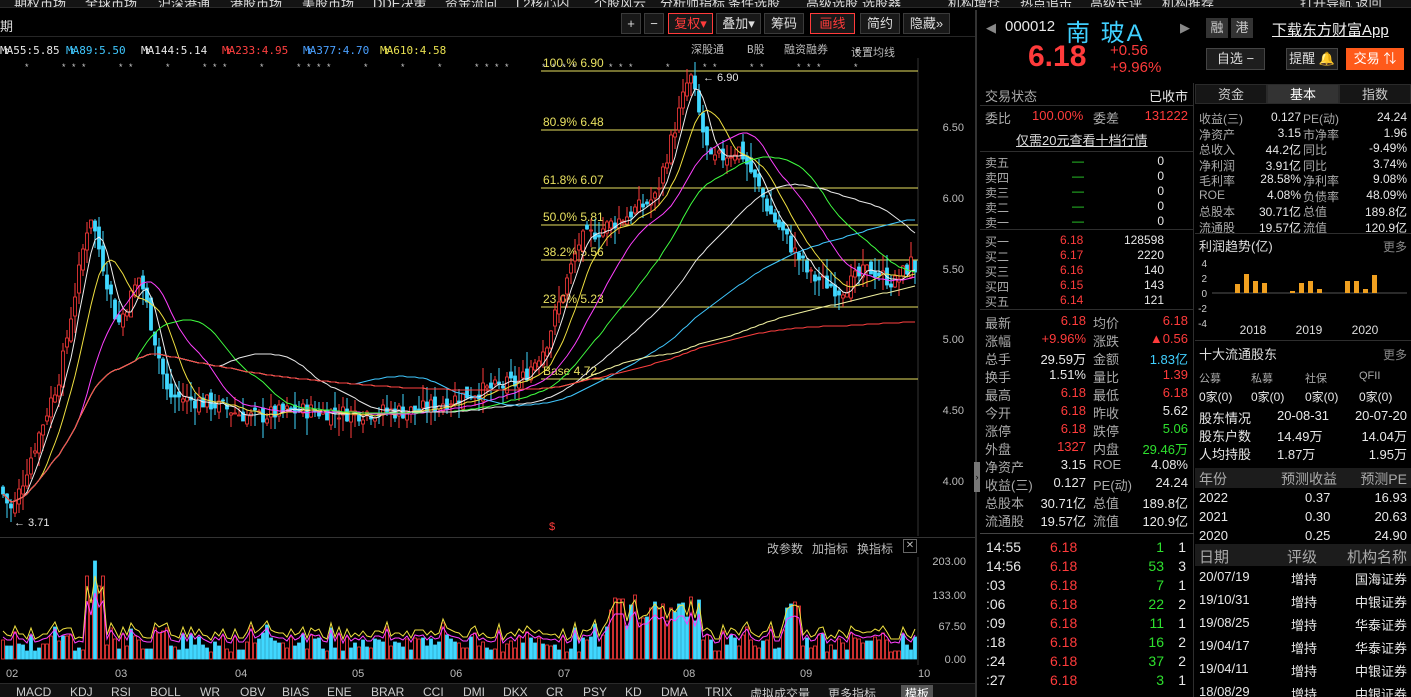 This screenshot has height=697, width=1411. Describe the element at coordinates (991, 28) in the screenshot. I see `prev-stock-icon: ◀` at that location.